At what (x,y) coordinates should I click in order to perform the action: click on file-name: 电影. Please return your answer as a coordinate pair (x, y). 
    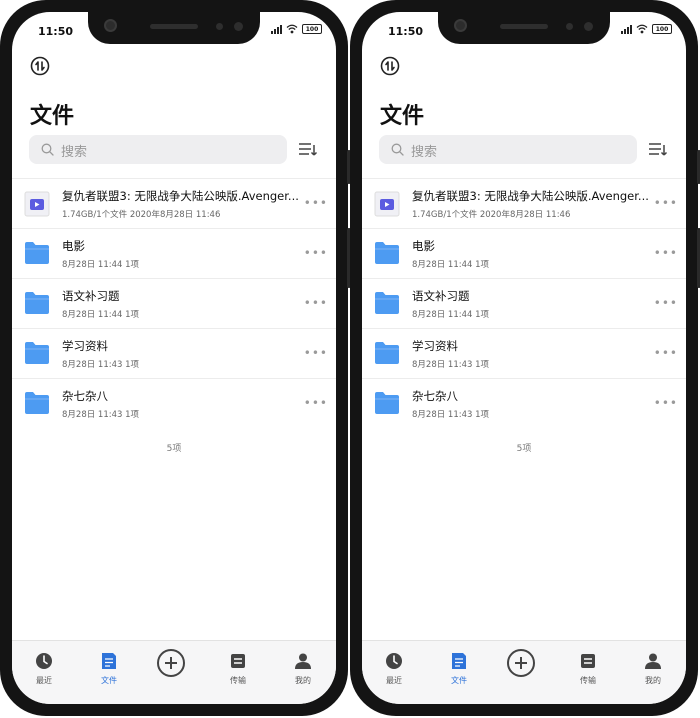
    Looking at the image, I should click on (73, 246).